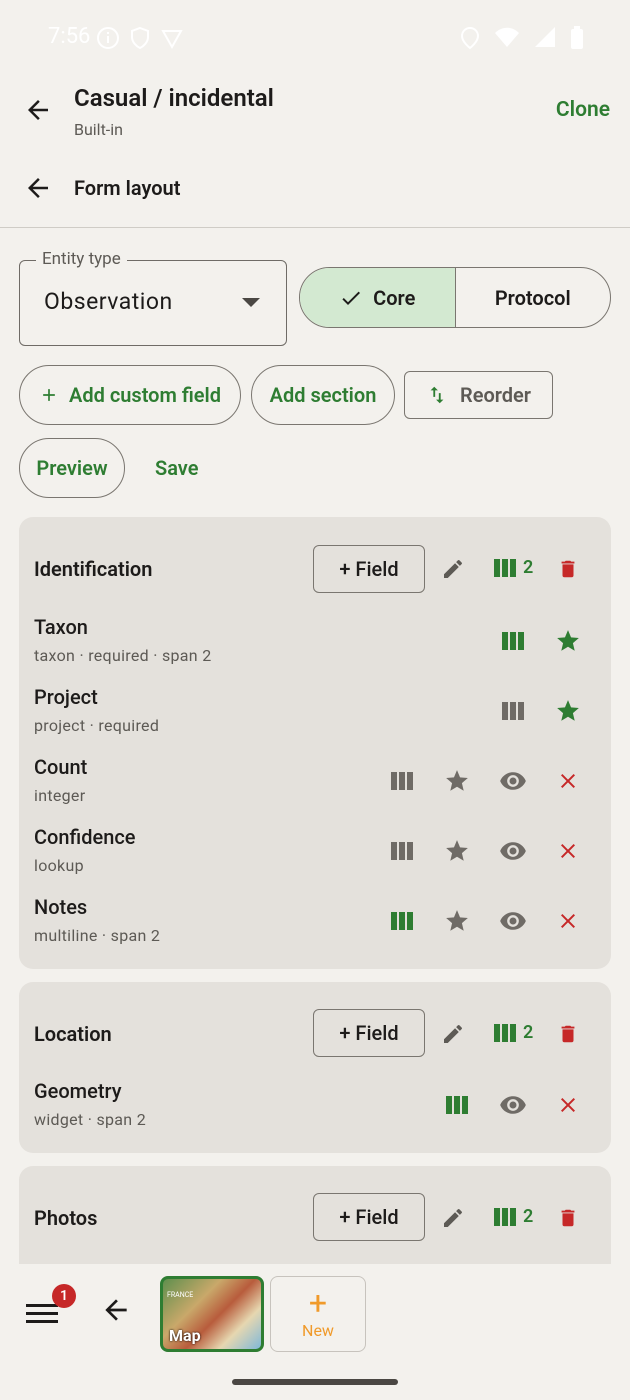 This screenshot has height=1400, width=630. What do you see at coordinates (315, 1382) in the screenshot?
I see `gesture-handle` at bounding box center [315, 1382].